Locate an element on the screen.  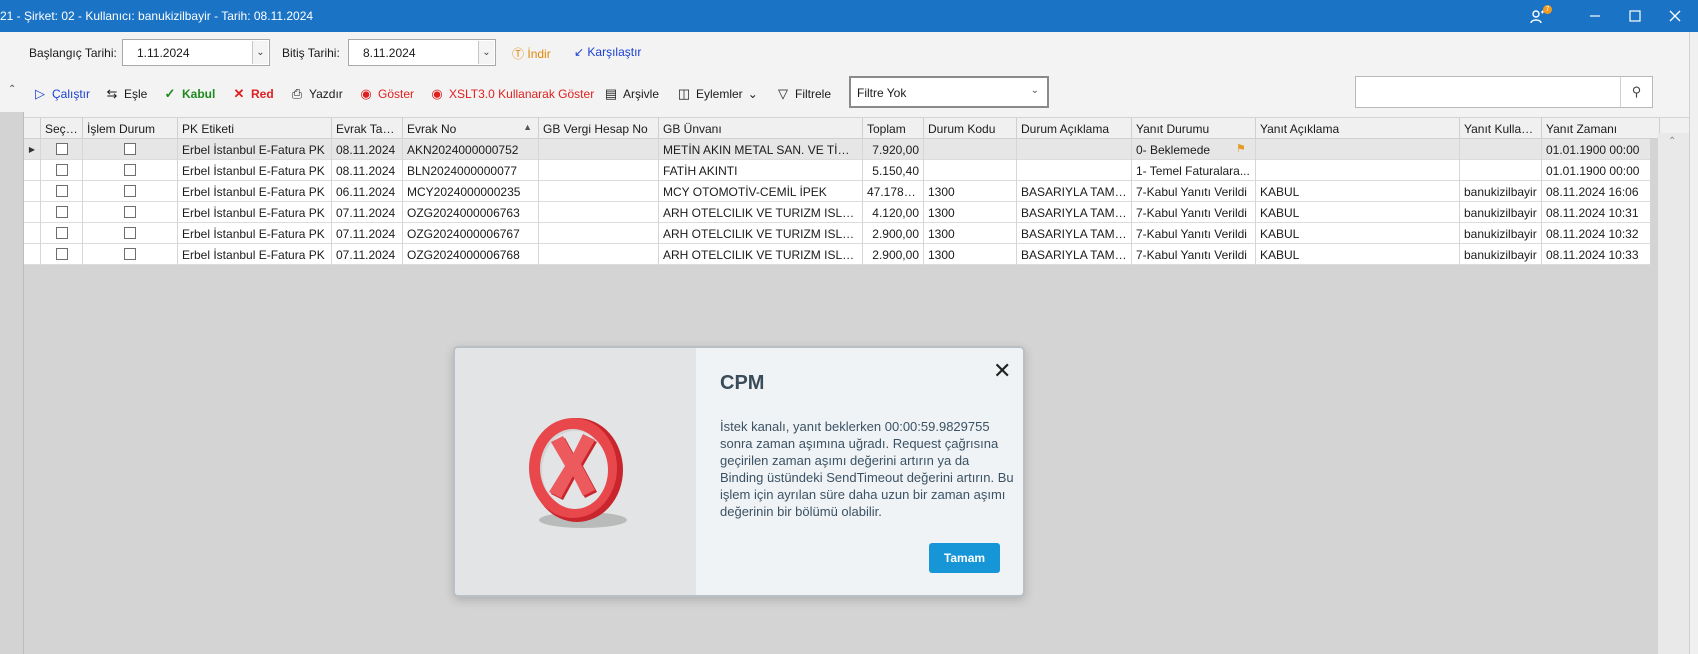
cell-status-code: 1300 is located at coordinates (970, 233).